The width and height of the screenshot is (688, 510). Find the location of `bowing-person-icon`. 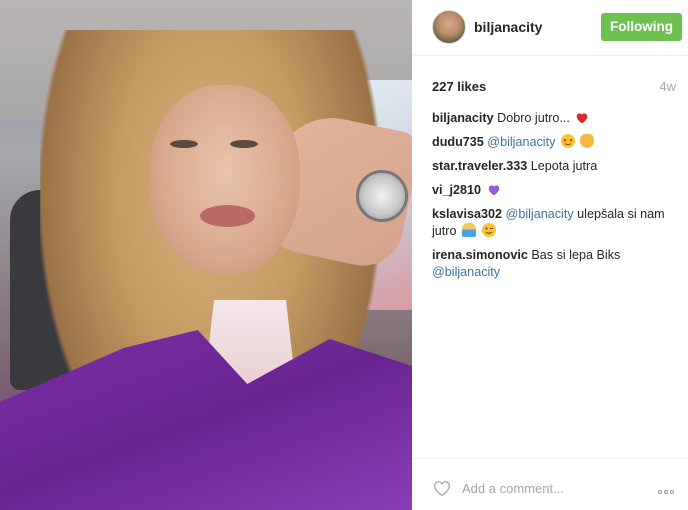

bowing-person-icon is located at coordinates (469, 230).